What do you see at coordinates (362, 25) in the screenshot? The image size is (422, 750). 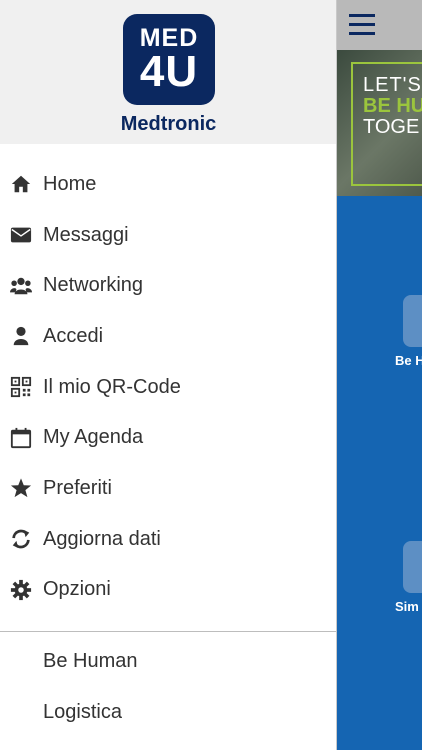 I see `hamburger-menu-icon` at bounding box center [362, 25].